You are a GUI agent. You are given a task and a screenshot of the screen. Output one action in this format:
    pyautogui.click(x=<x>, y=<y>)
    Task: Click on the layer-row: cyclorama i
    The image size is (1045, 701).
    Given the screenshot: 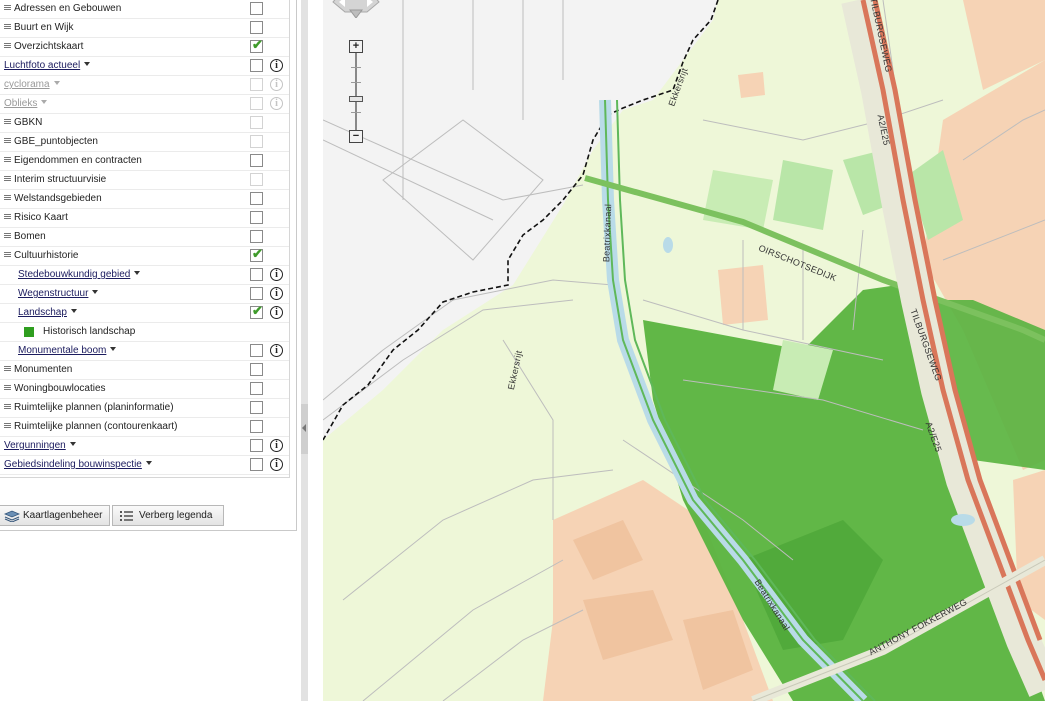 What is the action you would take?
    pyautogui.click(x=144, y=85)
    